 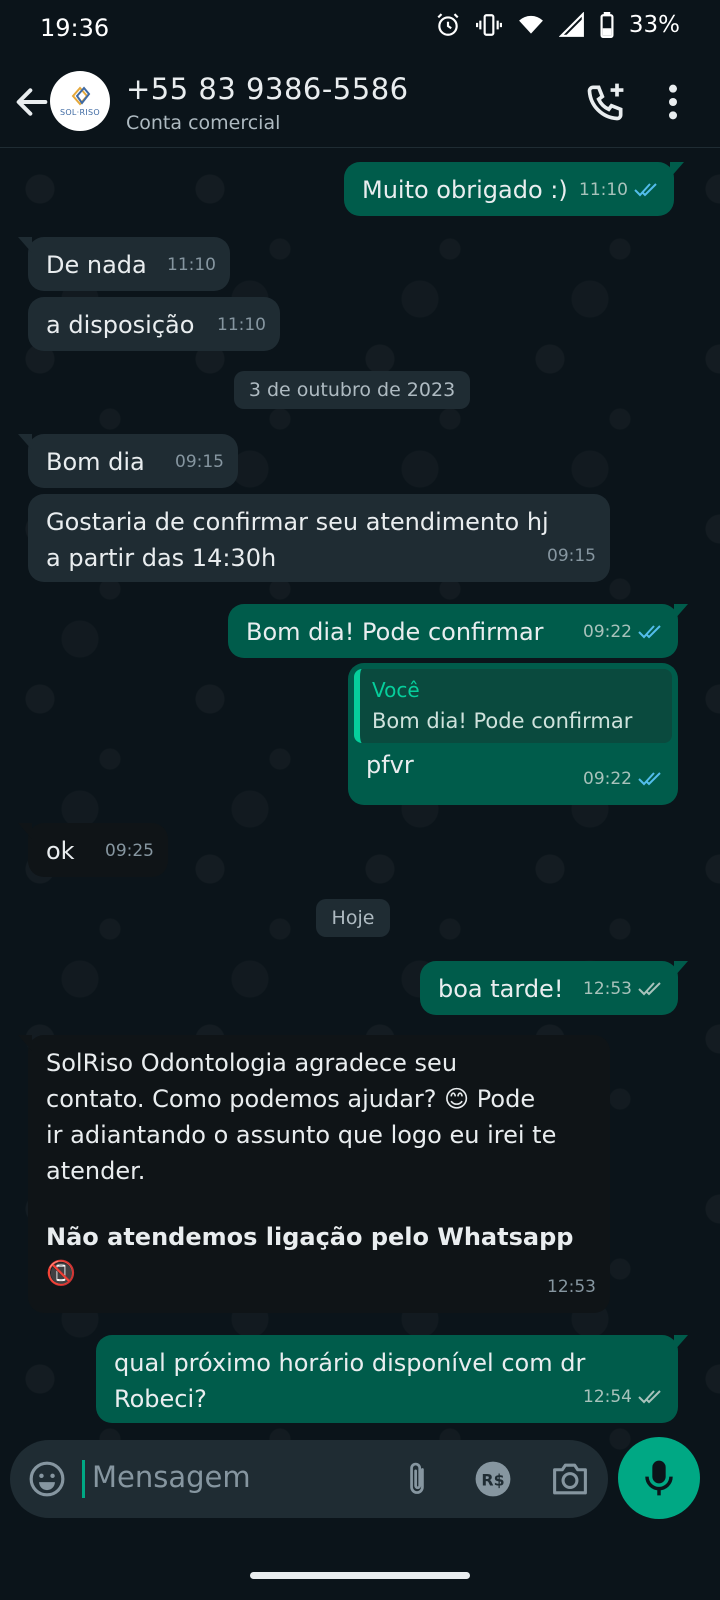 What do you see at coordinates (607, 25) in the screenshot?
I see `battery-icon` at bounding box center [607, 25].